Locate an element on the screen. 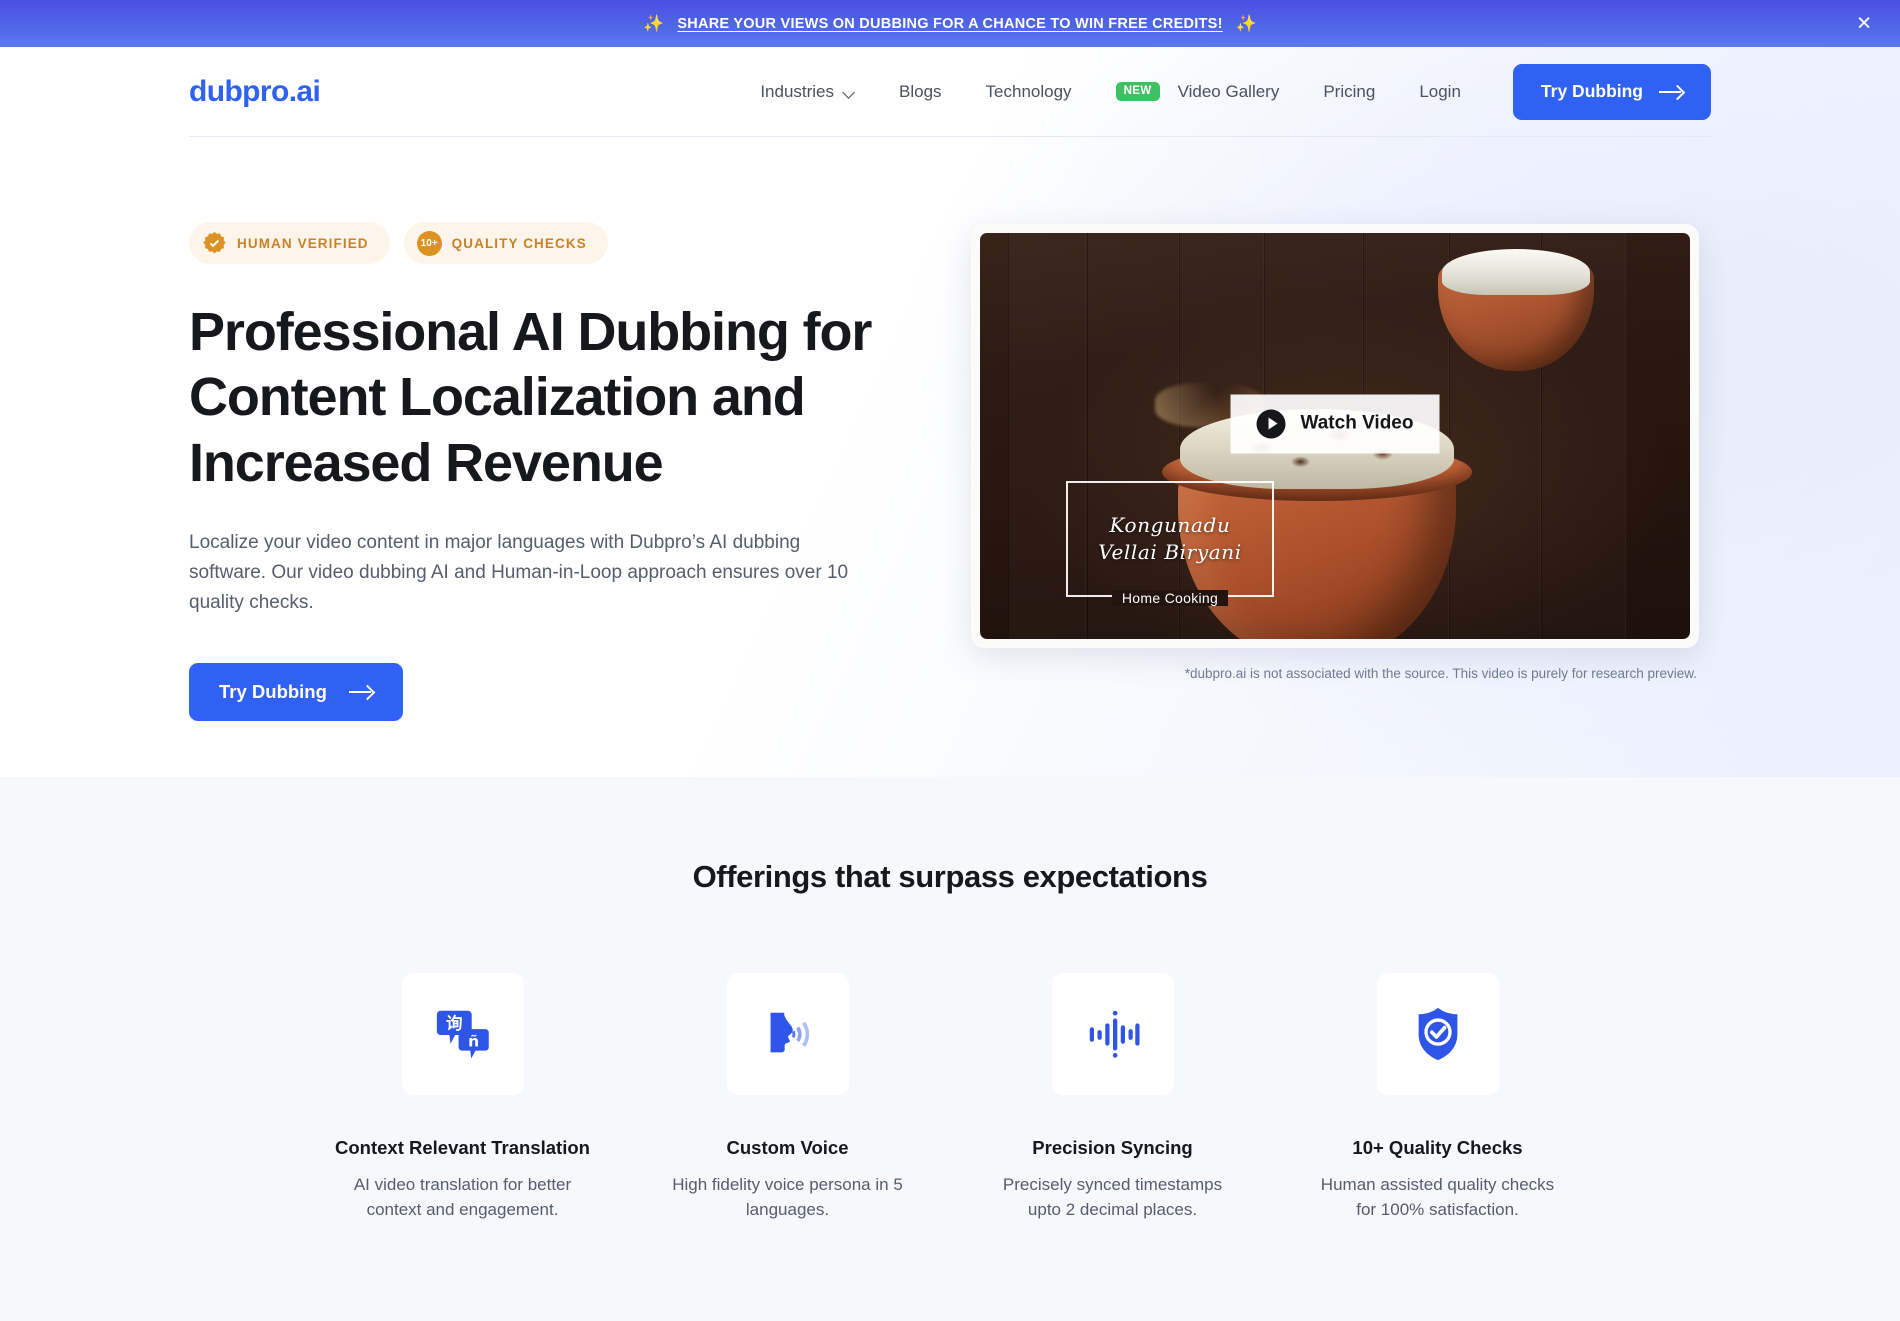 This screenshot has width=1900, height=1321. nav-item-label: Technology is located at coordinates (1028, 91).